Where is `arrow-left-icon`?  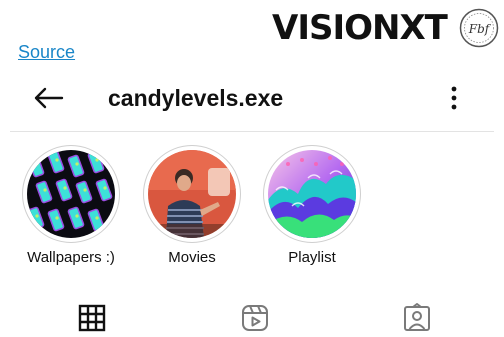
arrow-left-icon is located at coordinates (49, 98).